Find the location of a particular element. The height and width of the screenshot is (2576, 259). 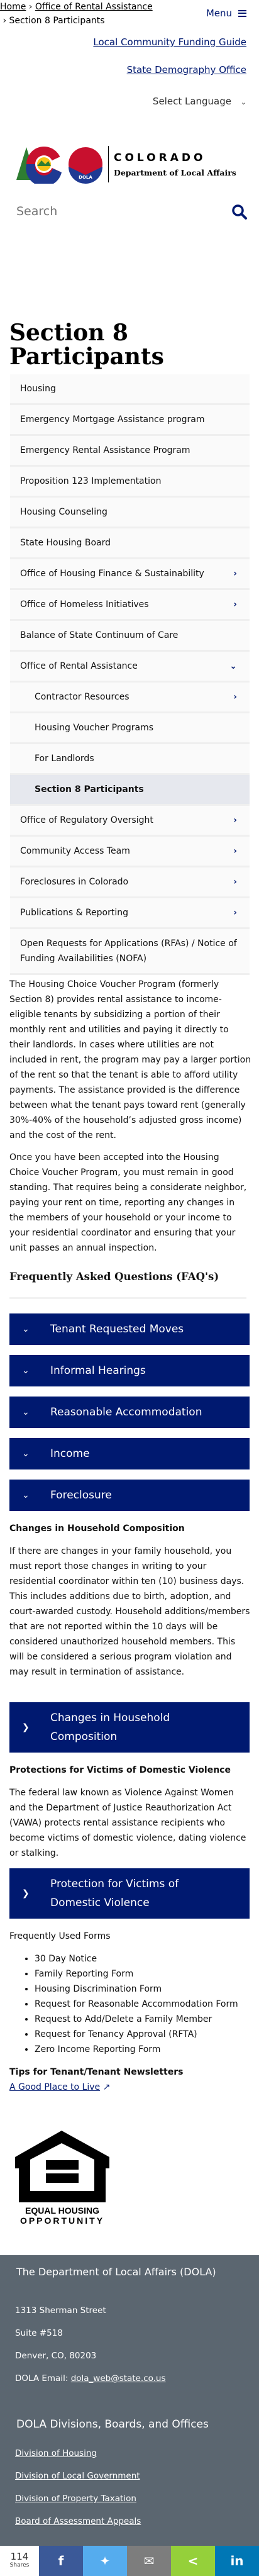

division-link: Board of Assessment Appeals is located at coordinates (78, 2521).